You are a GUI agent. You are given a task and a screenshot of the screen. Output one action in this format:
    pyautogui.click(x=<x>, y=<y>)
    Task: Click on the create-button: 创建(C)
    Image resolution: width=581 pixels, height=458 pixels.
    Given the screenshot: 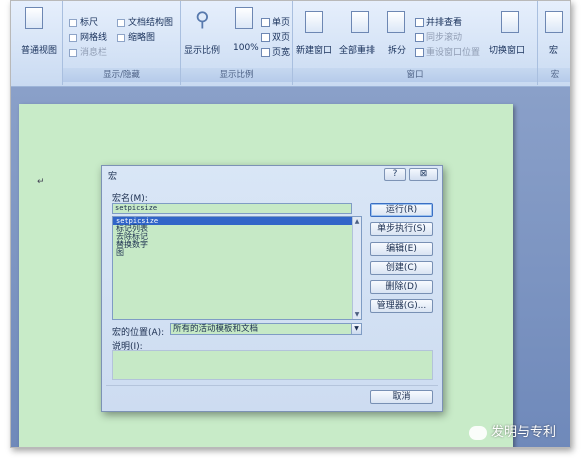 What is the action you would take?
    pyautogui.click(x=401, y=268)
    